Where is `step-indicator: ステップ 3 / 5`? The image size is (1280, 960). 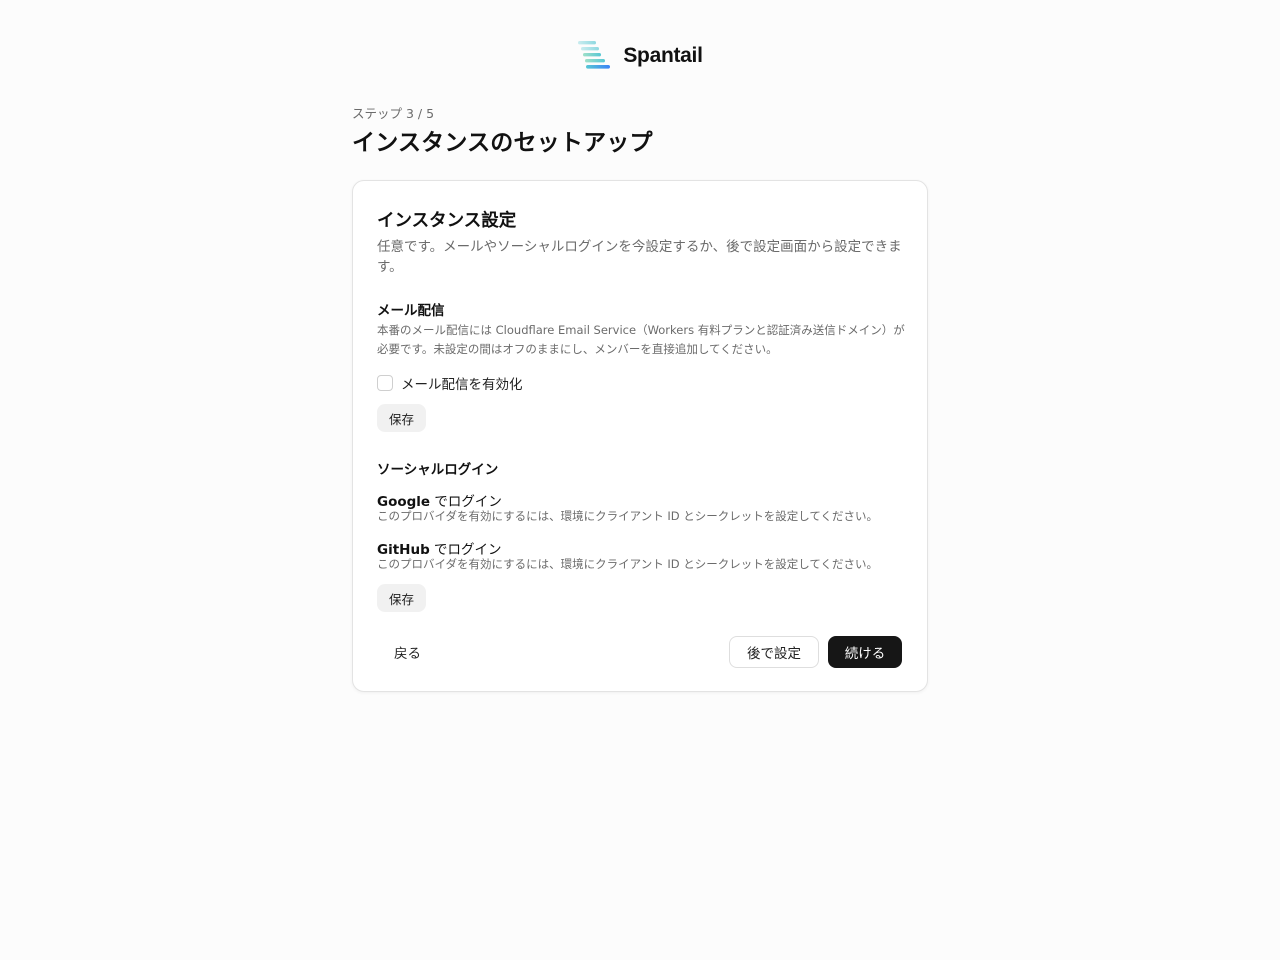 step-indicator: ステップ 3 / 5 is located at coordinates (393, 113).